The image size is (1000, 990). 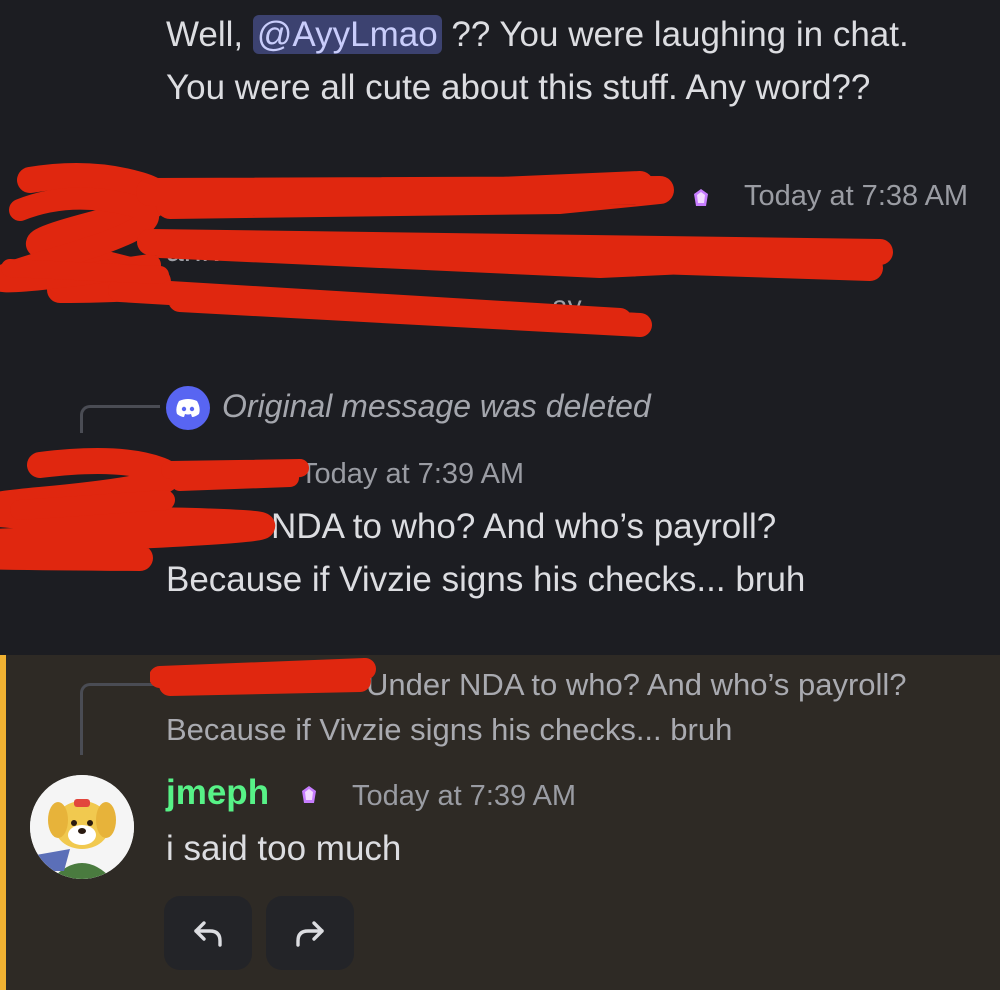 I want to click on text-segment: Well,, so click(x=209, y=34).